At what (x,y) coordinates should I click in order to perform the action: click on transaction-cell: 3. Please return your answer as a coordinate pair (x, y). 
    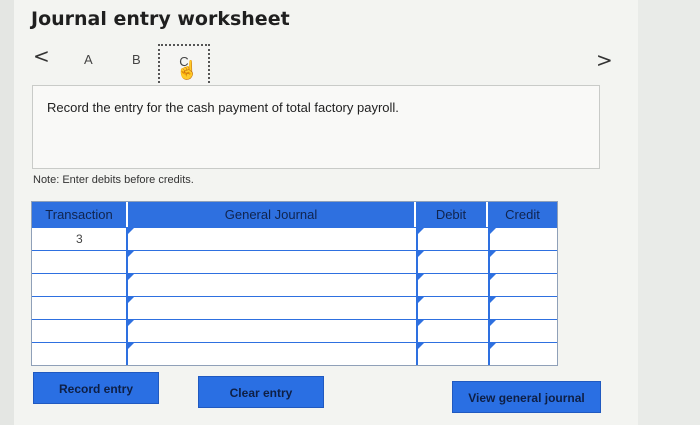
    Looking at the image, I should click on (79, 239).